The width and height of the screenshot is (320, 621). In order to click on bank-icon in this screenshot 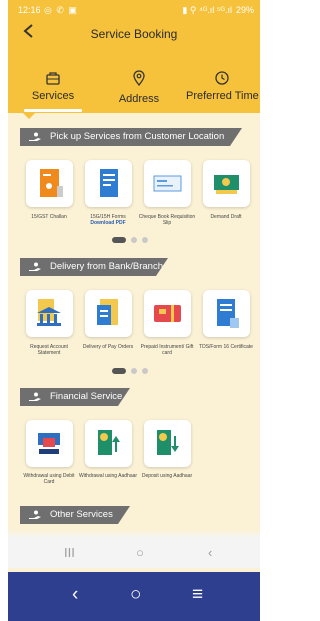, I will do `click(49, 312)`.